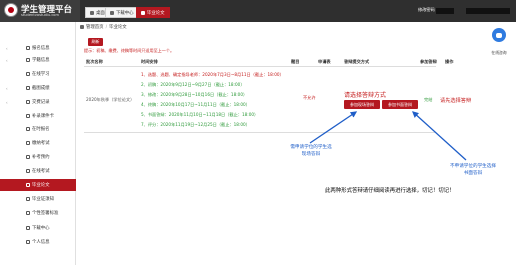 This screenshot has width=516, height=265. What do you see at coordinates (499, 35) in the screenshot?
I see `chat-bubble-icon` at bounding box center [499, 35].